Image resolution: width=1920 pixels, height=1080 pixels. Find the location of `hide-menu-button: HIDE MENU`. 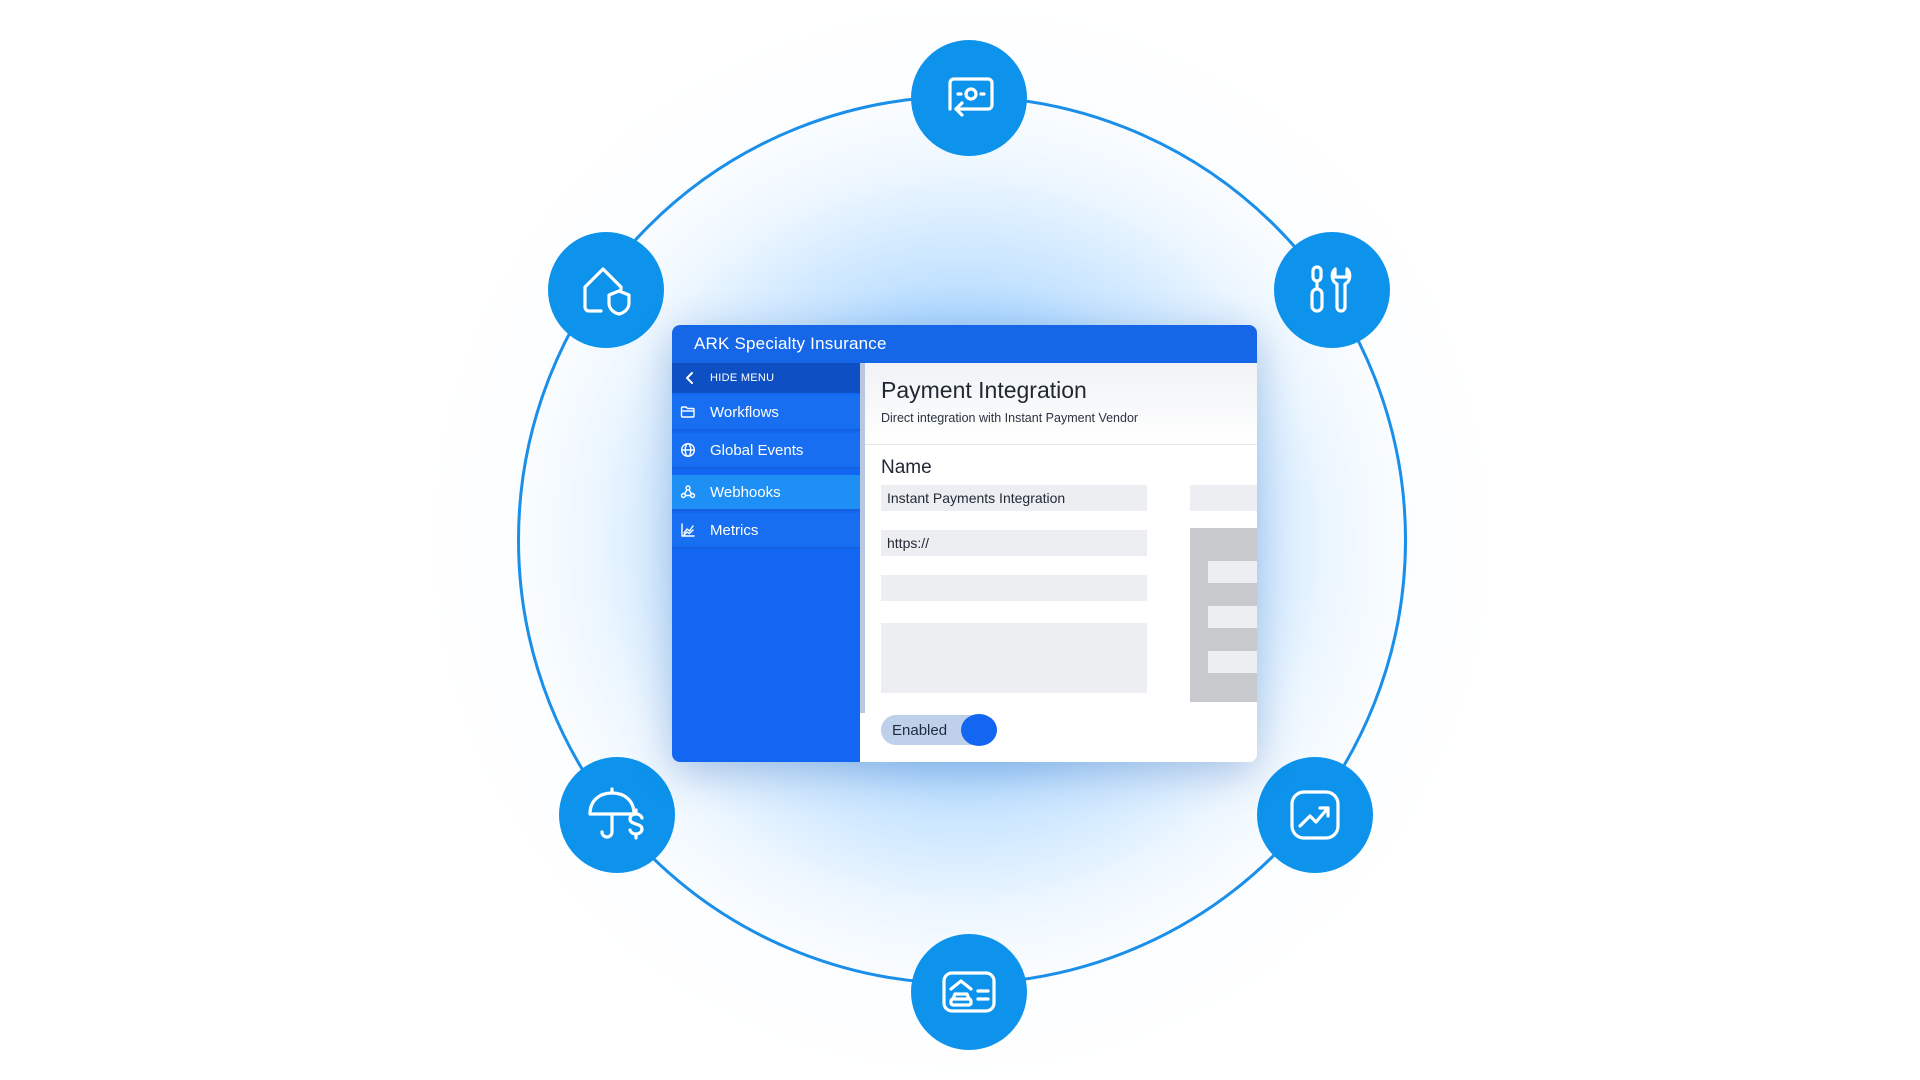

hide-menu-button: HIDE MENU is located at coordinates (766, 378).